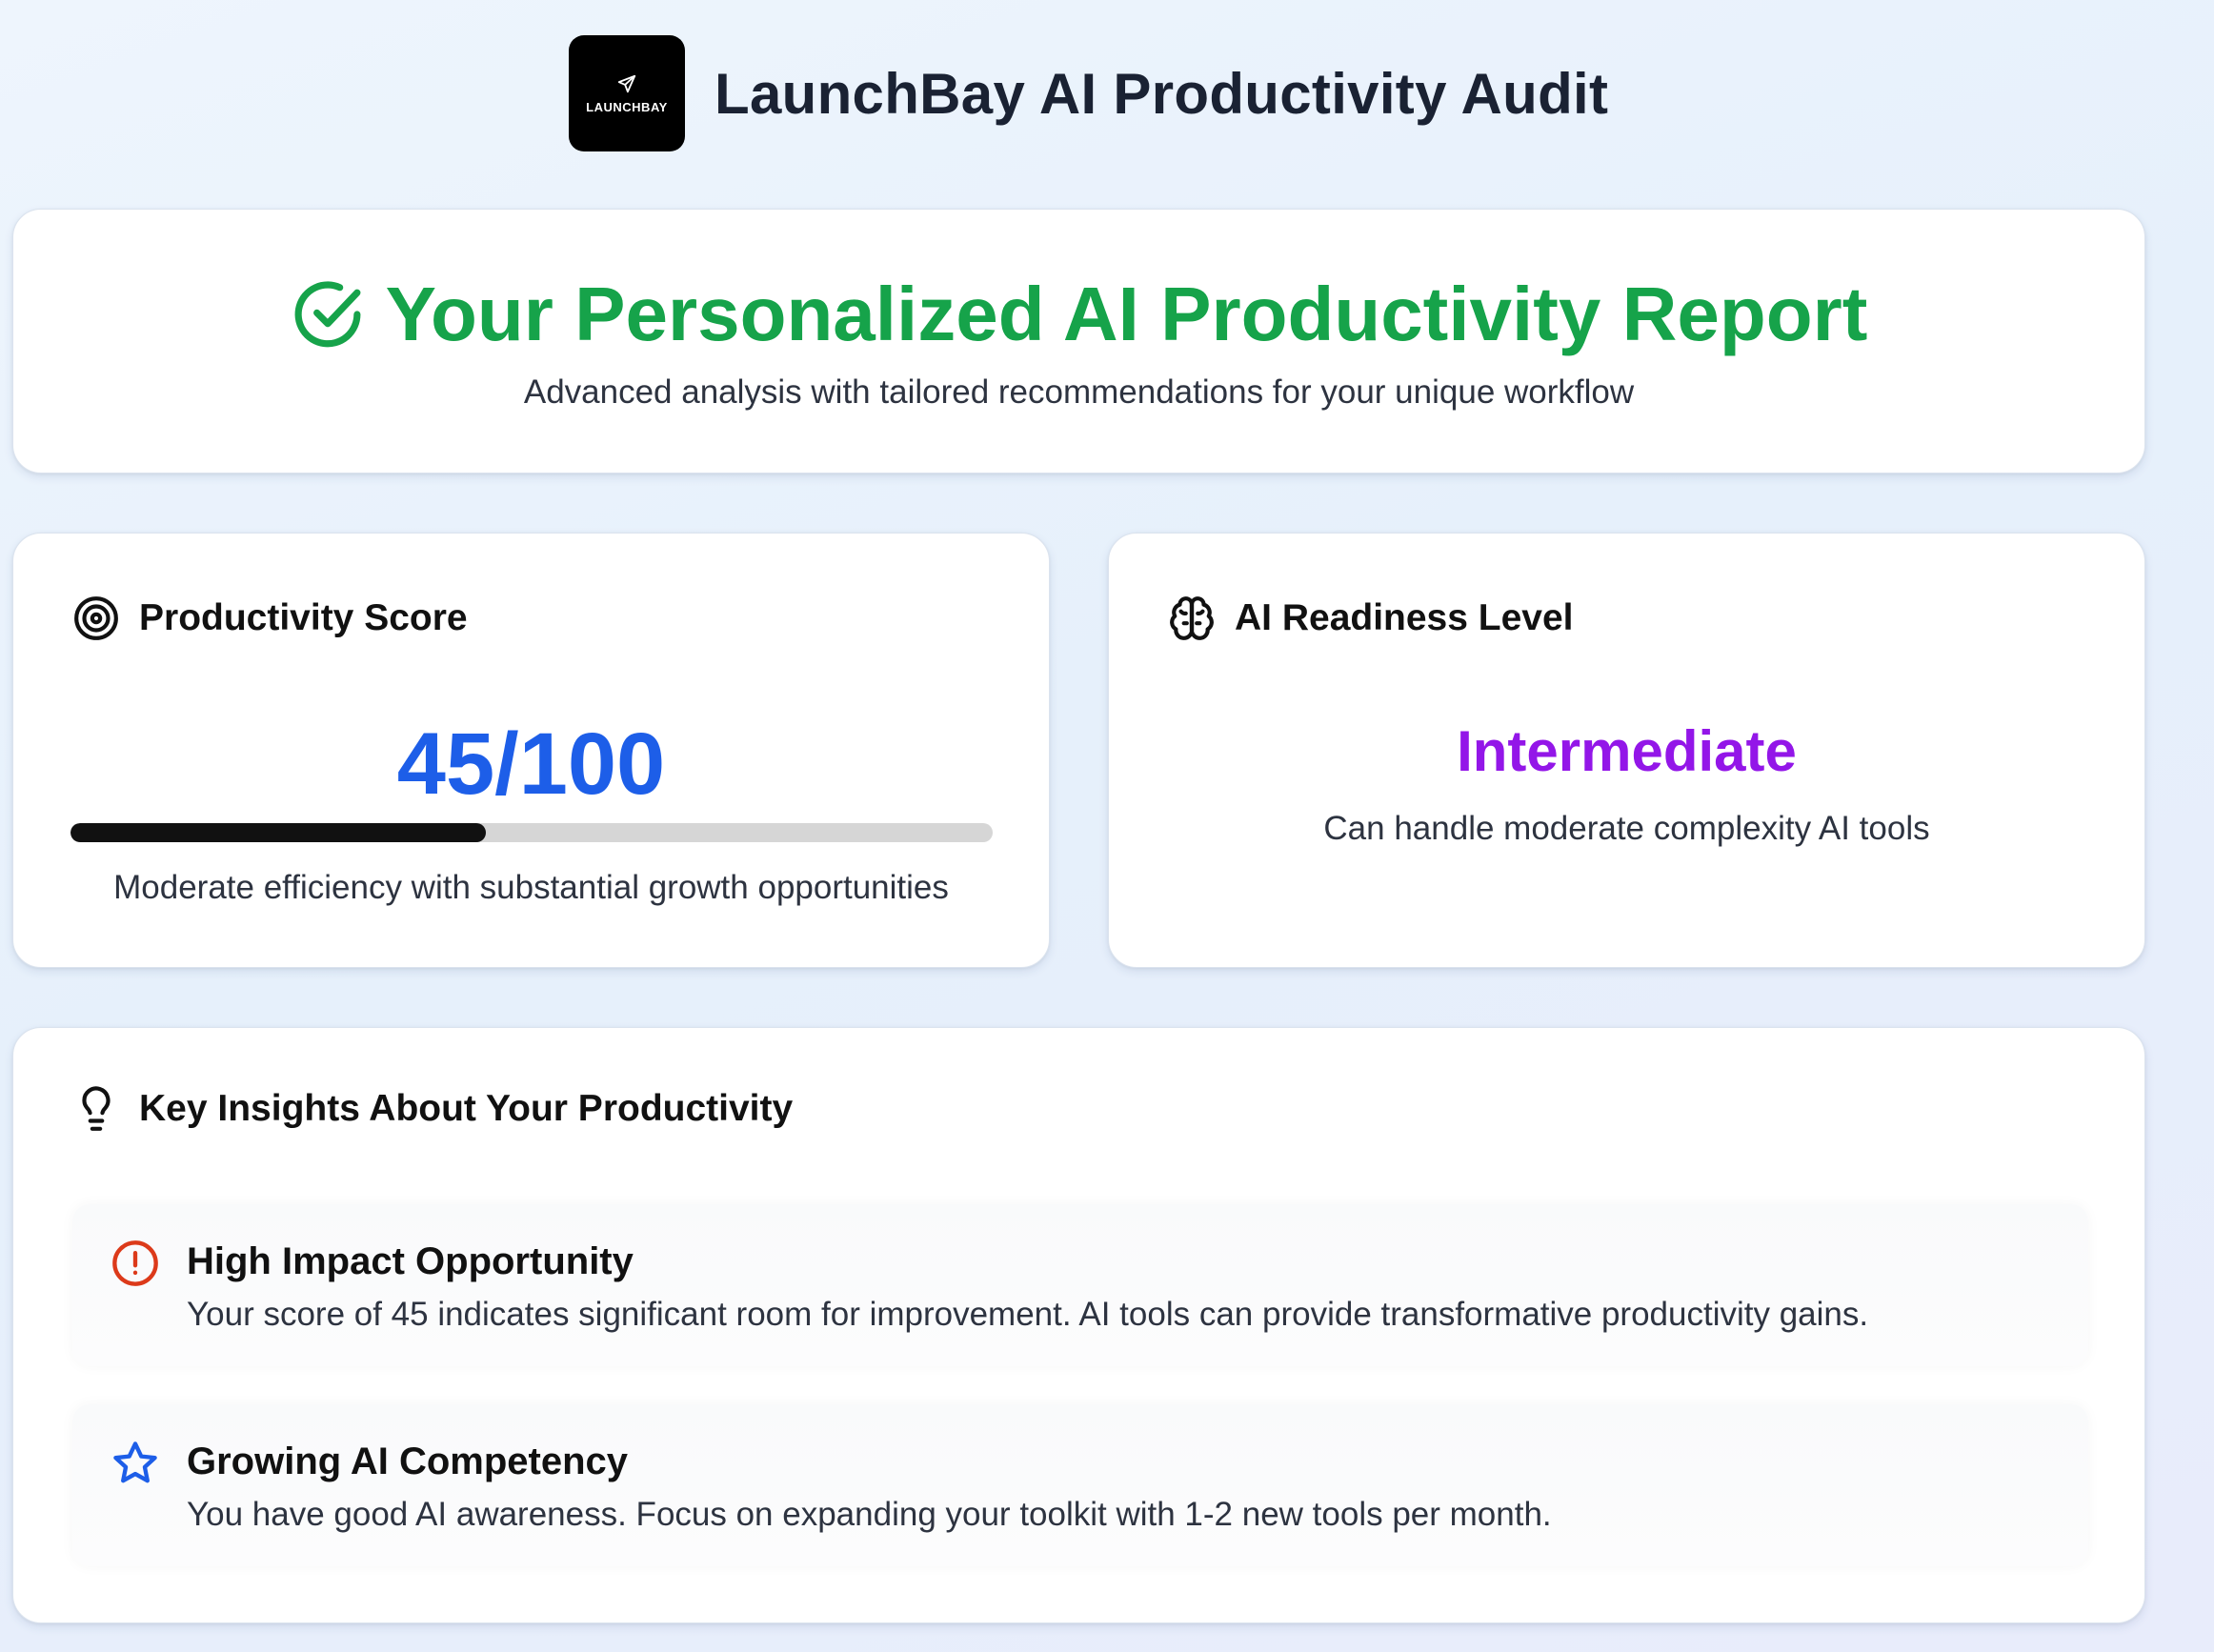 The height and width of the screenshot is (1652, 2214). I want to click on lightbulb-icon, so click(97, 1108).